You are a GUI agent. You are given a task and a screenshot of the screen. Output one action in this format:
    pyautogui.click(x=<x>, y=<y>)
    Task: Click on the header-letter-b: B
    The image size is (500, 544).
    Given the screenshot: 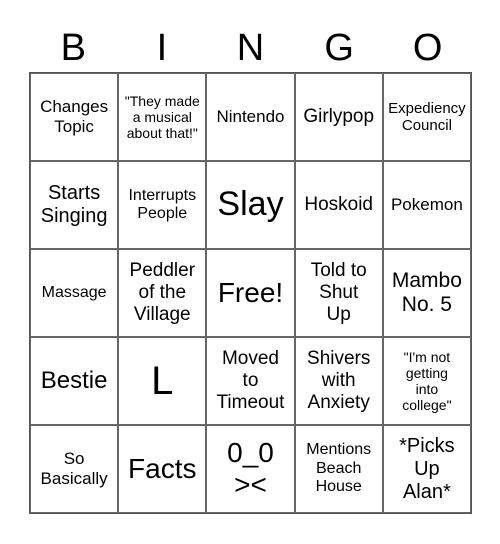 What is the action you would take?
    pyautogui.click(x=73, y=48)
    